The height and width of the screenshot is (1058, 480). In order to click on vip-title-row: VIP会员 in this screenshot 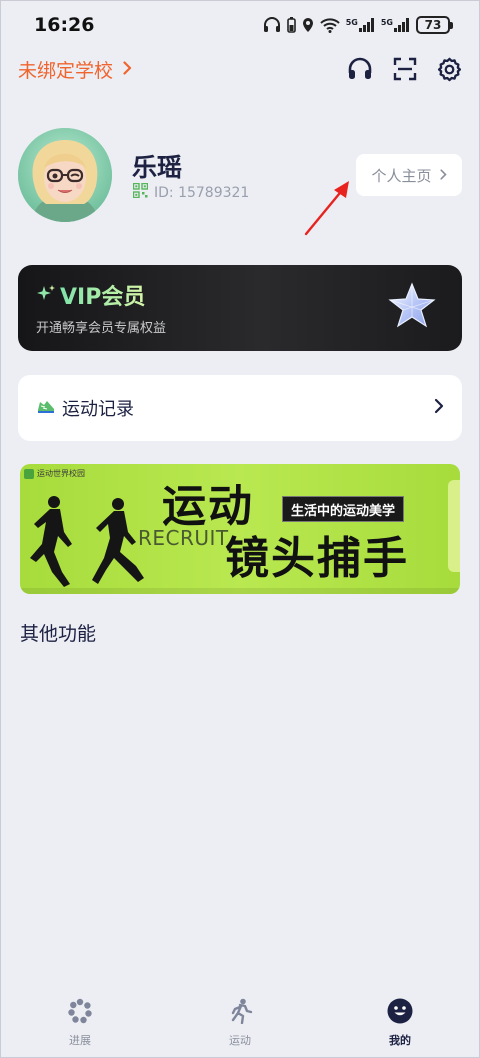, I will do `click(90, 295)`.